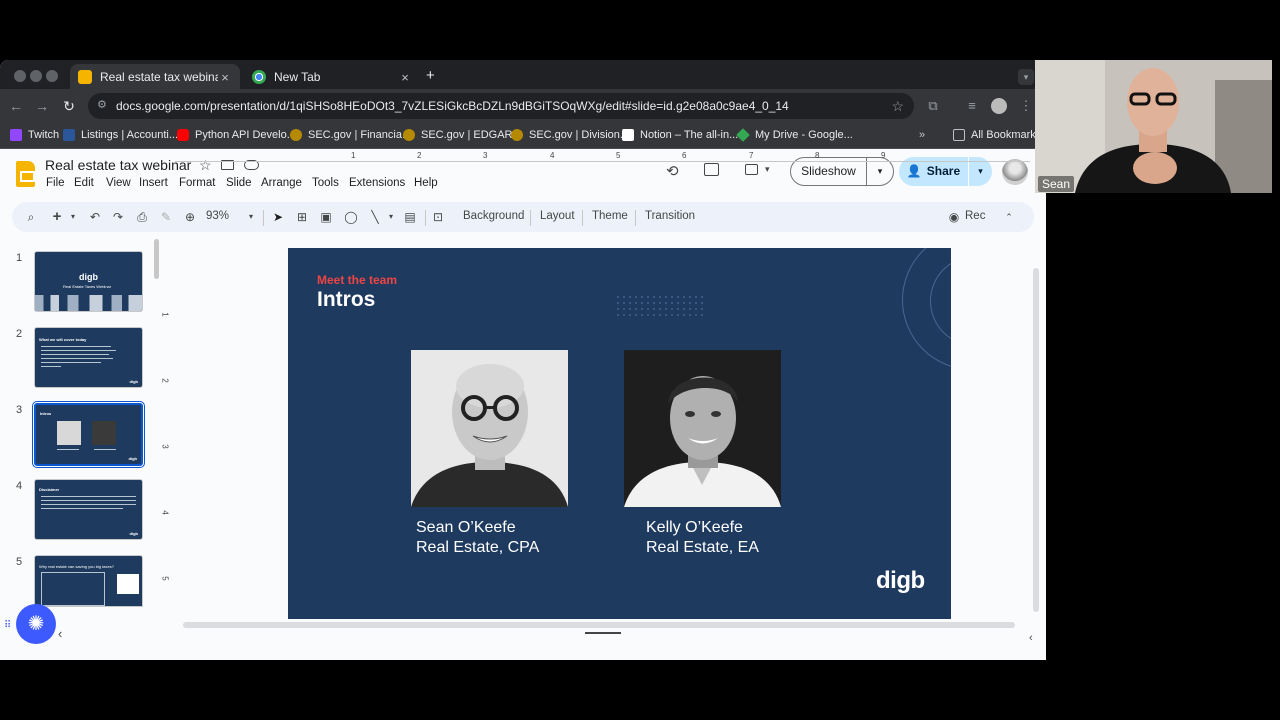  I want to click on transition-button: Transition, so click(670, 216).